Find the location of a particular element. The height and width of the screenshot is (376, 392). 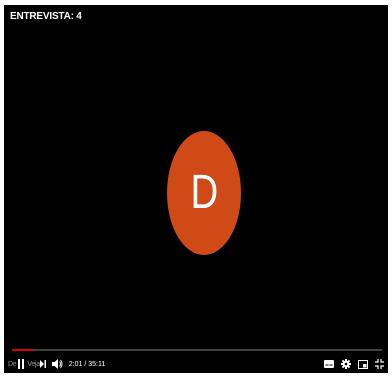

video-title: ENTREVISTA: 4 is located at coordinates (46, 16).